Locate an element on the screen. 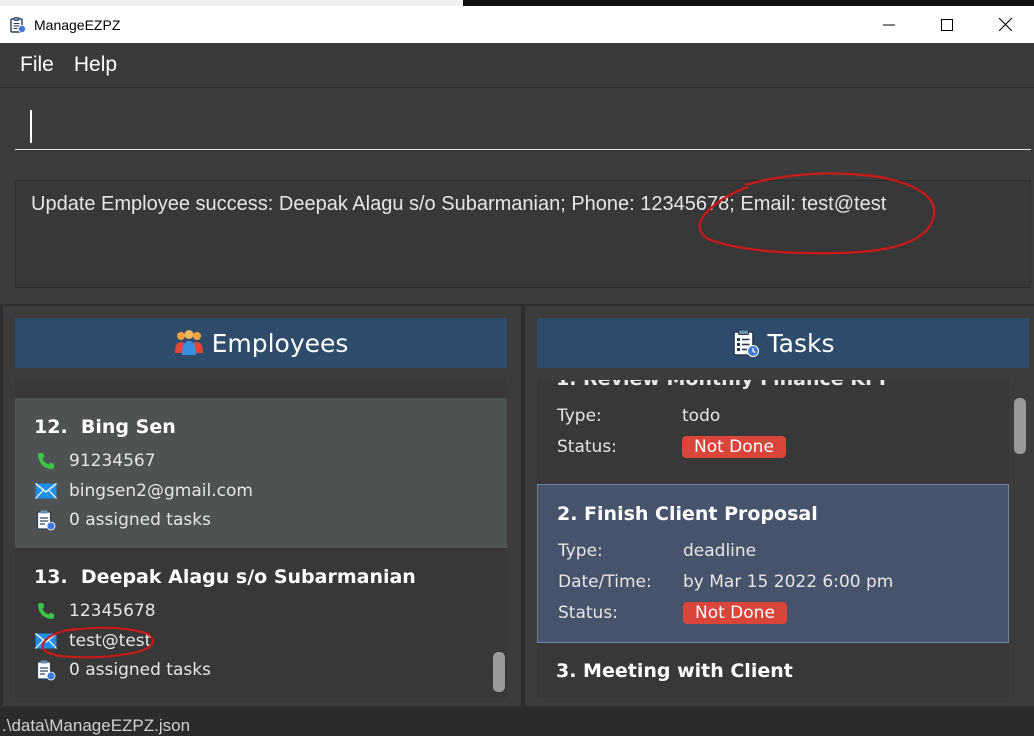  task-card-3: 3. Meeting with Client is located at coordinates (773, 671).